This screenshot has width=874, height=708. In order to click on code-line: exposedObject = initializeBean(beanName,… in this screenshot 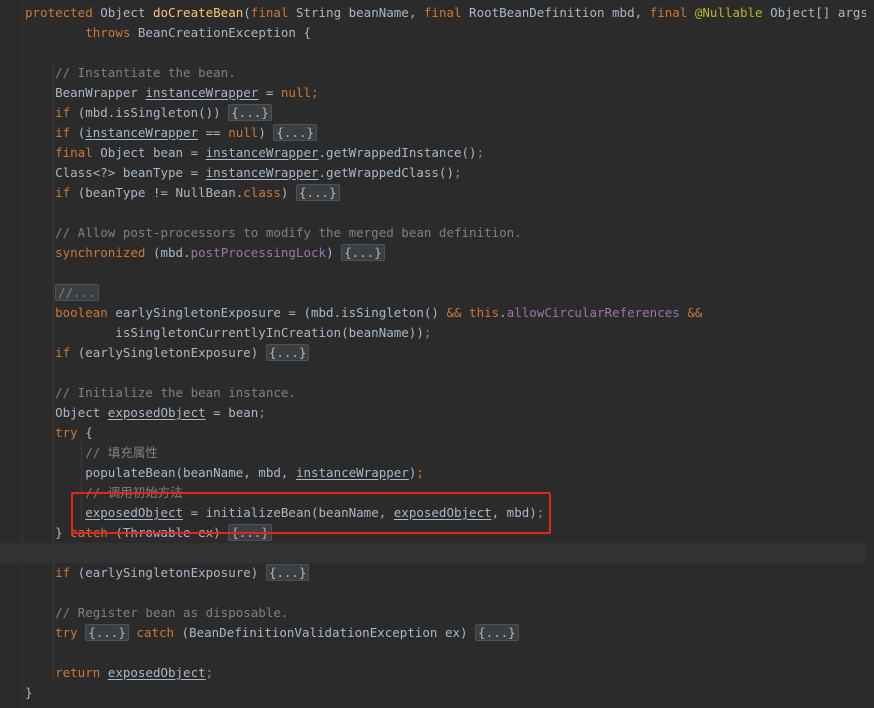, I will do `click(437, 513)`.